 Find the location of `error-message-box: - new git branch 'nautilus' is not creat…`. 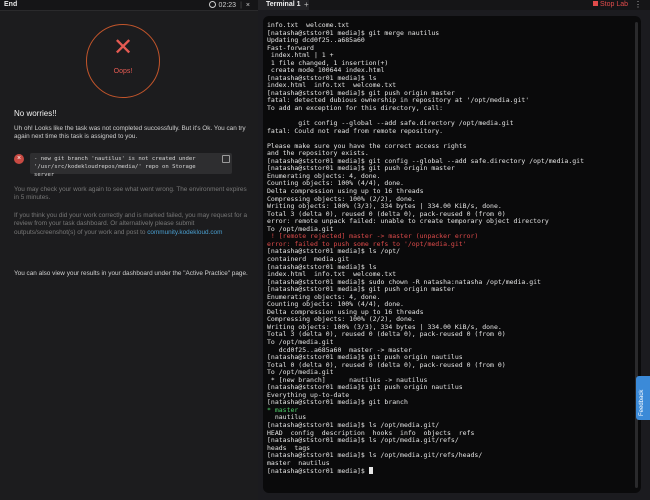

error-message-box: - new git branch 'nautilus' is not creat… is located at coordinates (131, 165).